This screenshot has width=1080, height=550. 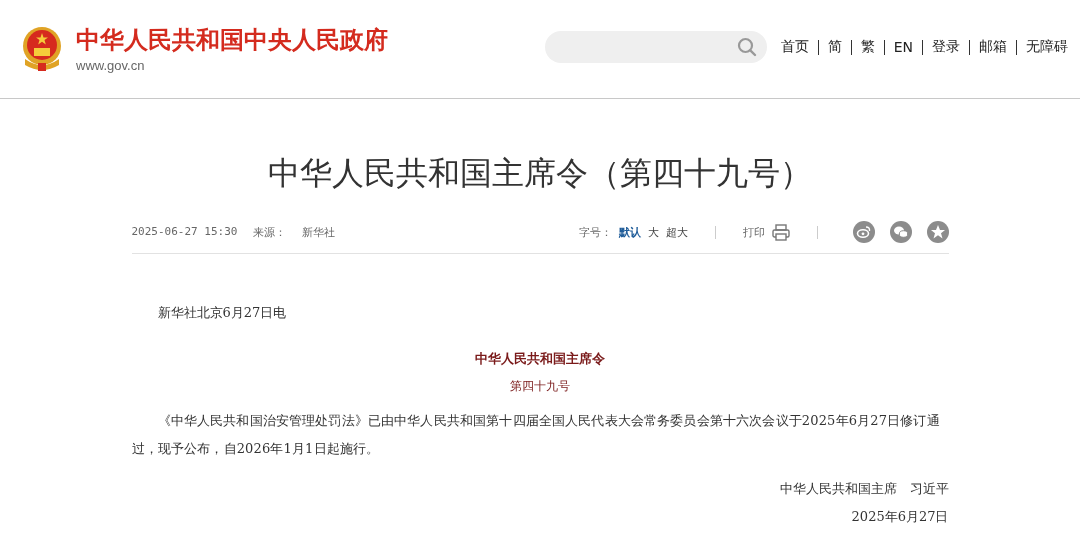 I want to click on printer-icon, so click(x=780, y=232).